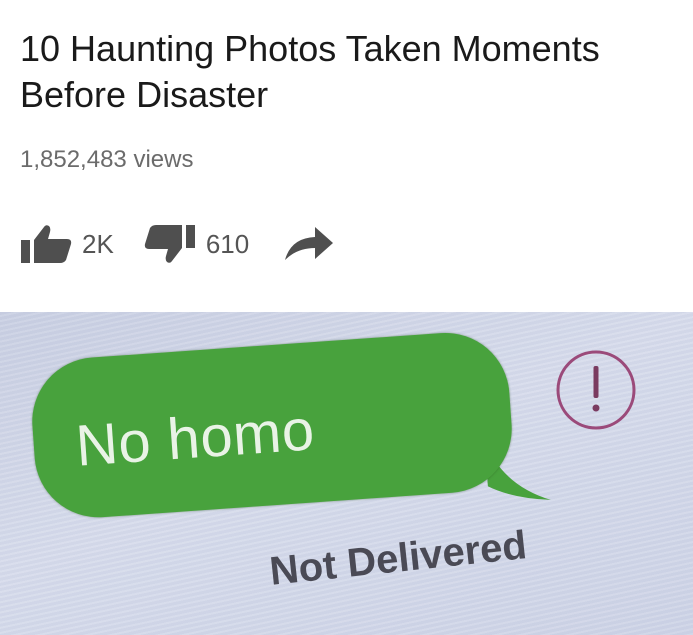 The height and width of the screenshot is (635, 693). I want to click on dislike-count: 610, so click(227, 243).